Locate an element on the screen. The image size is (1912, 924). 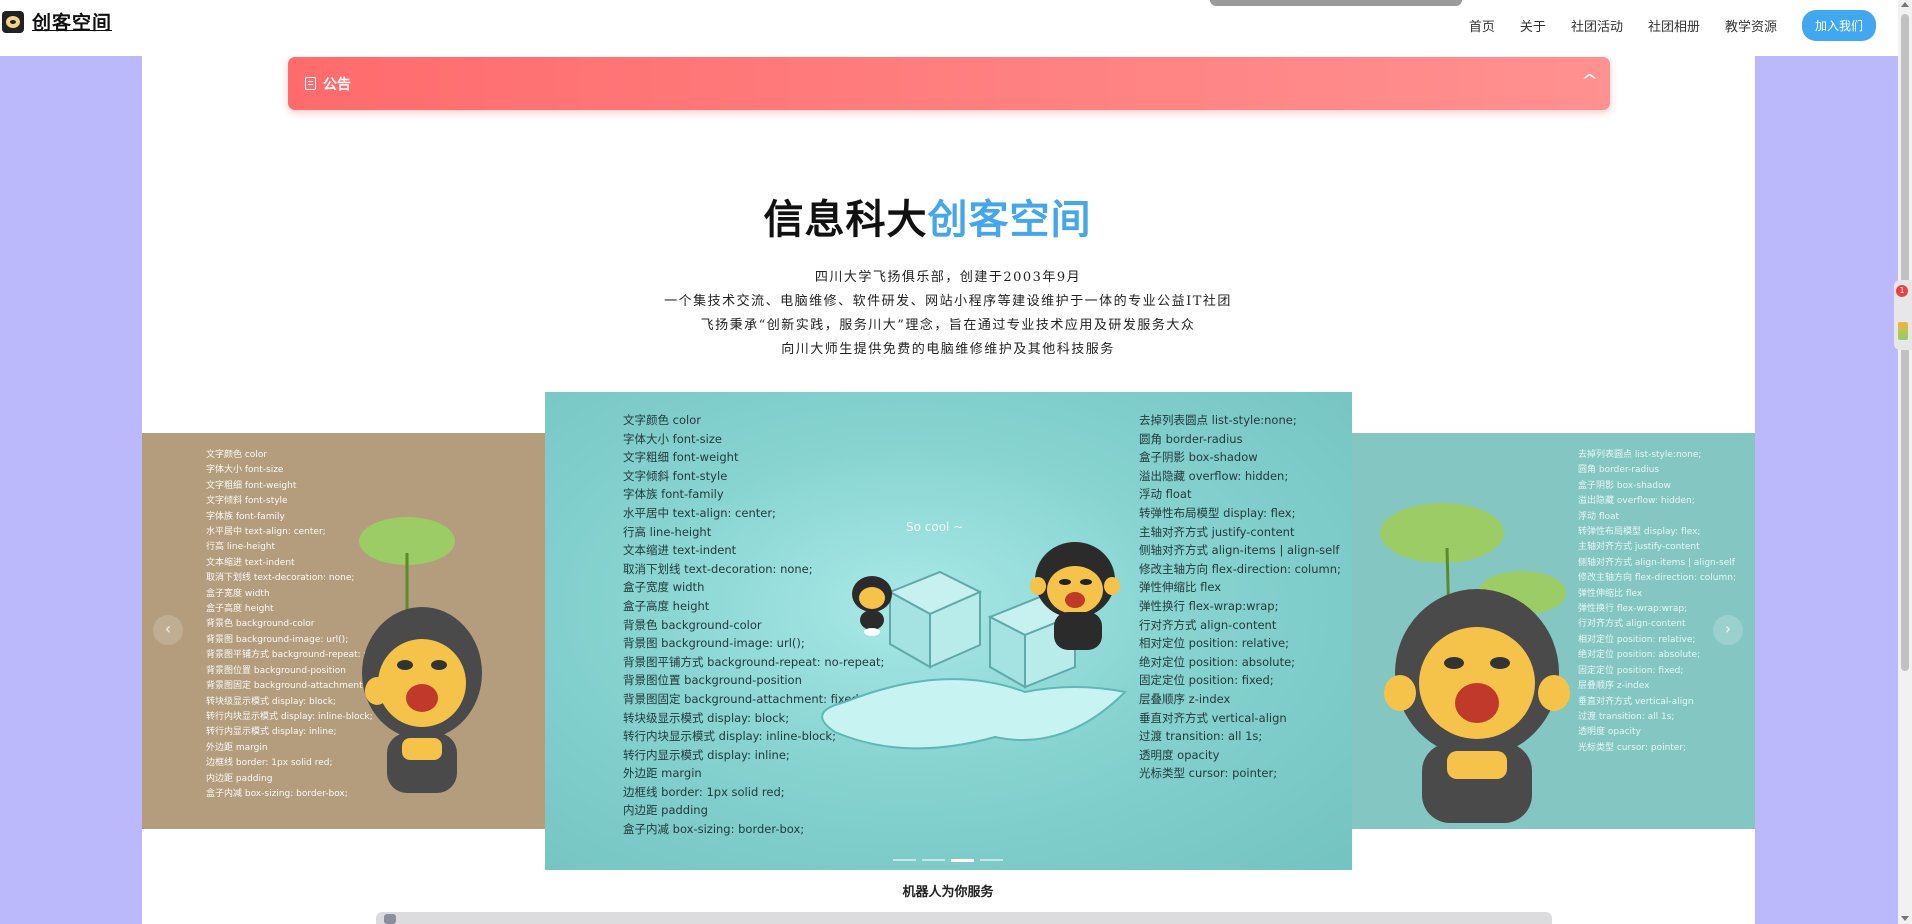
nav-resources: 教学资源 is located at coordinates (1751, 25).